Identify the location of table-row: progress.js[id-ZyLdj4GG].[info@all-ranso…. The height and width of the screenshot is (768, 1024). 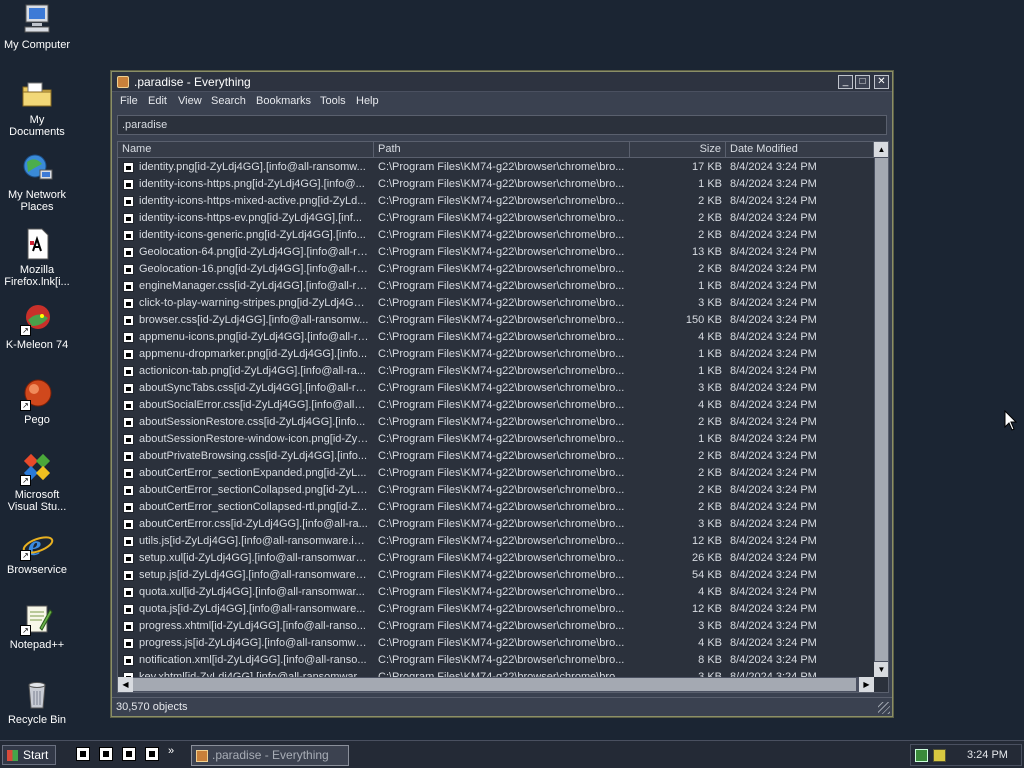
(496, 643).